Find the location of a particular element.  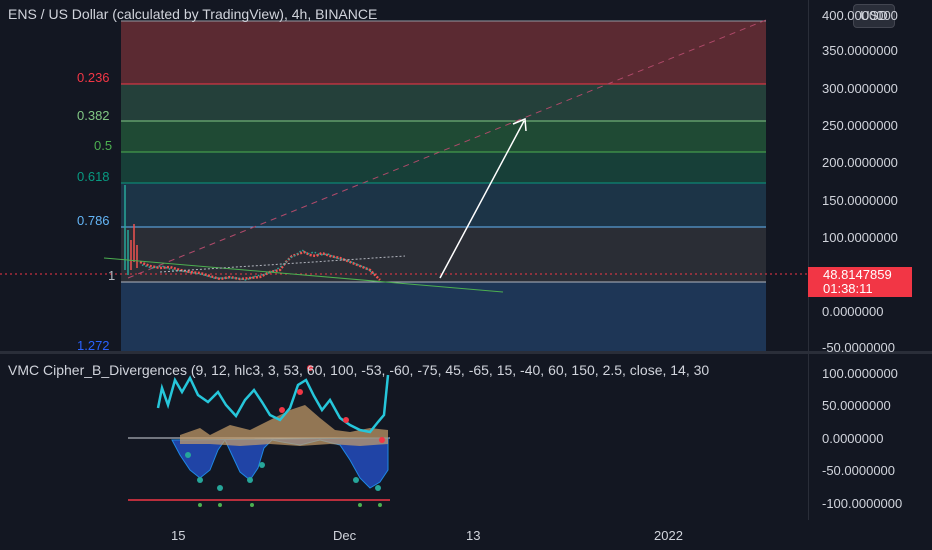

indicator-tick: 50.0000000 is located at coordinates (856, 405).